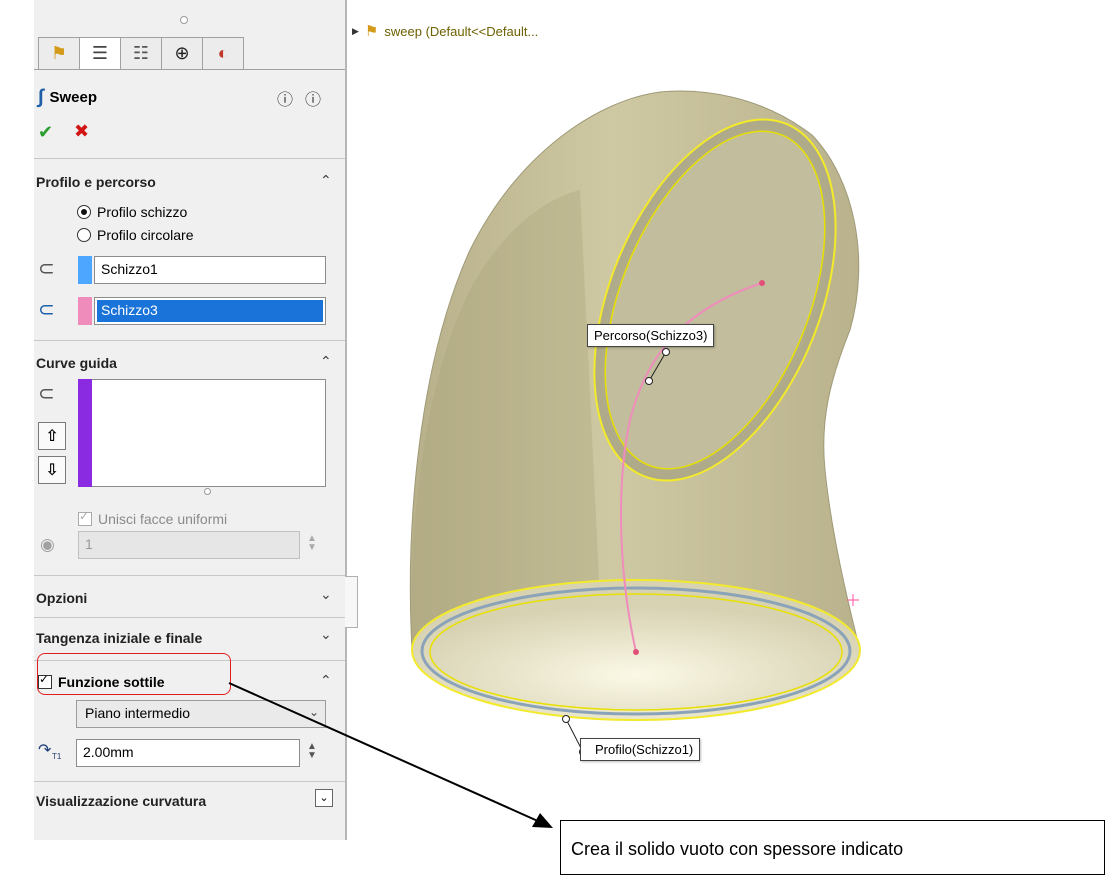  What do you see at coordinates (505, 420) in the screenshot?
I see `sweep-body-shade` at bounding box center [505, 420].